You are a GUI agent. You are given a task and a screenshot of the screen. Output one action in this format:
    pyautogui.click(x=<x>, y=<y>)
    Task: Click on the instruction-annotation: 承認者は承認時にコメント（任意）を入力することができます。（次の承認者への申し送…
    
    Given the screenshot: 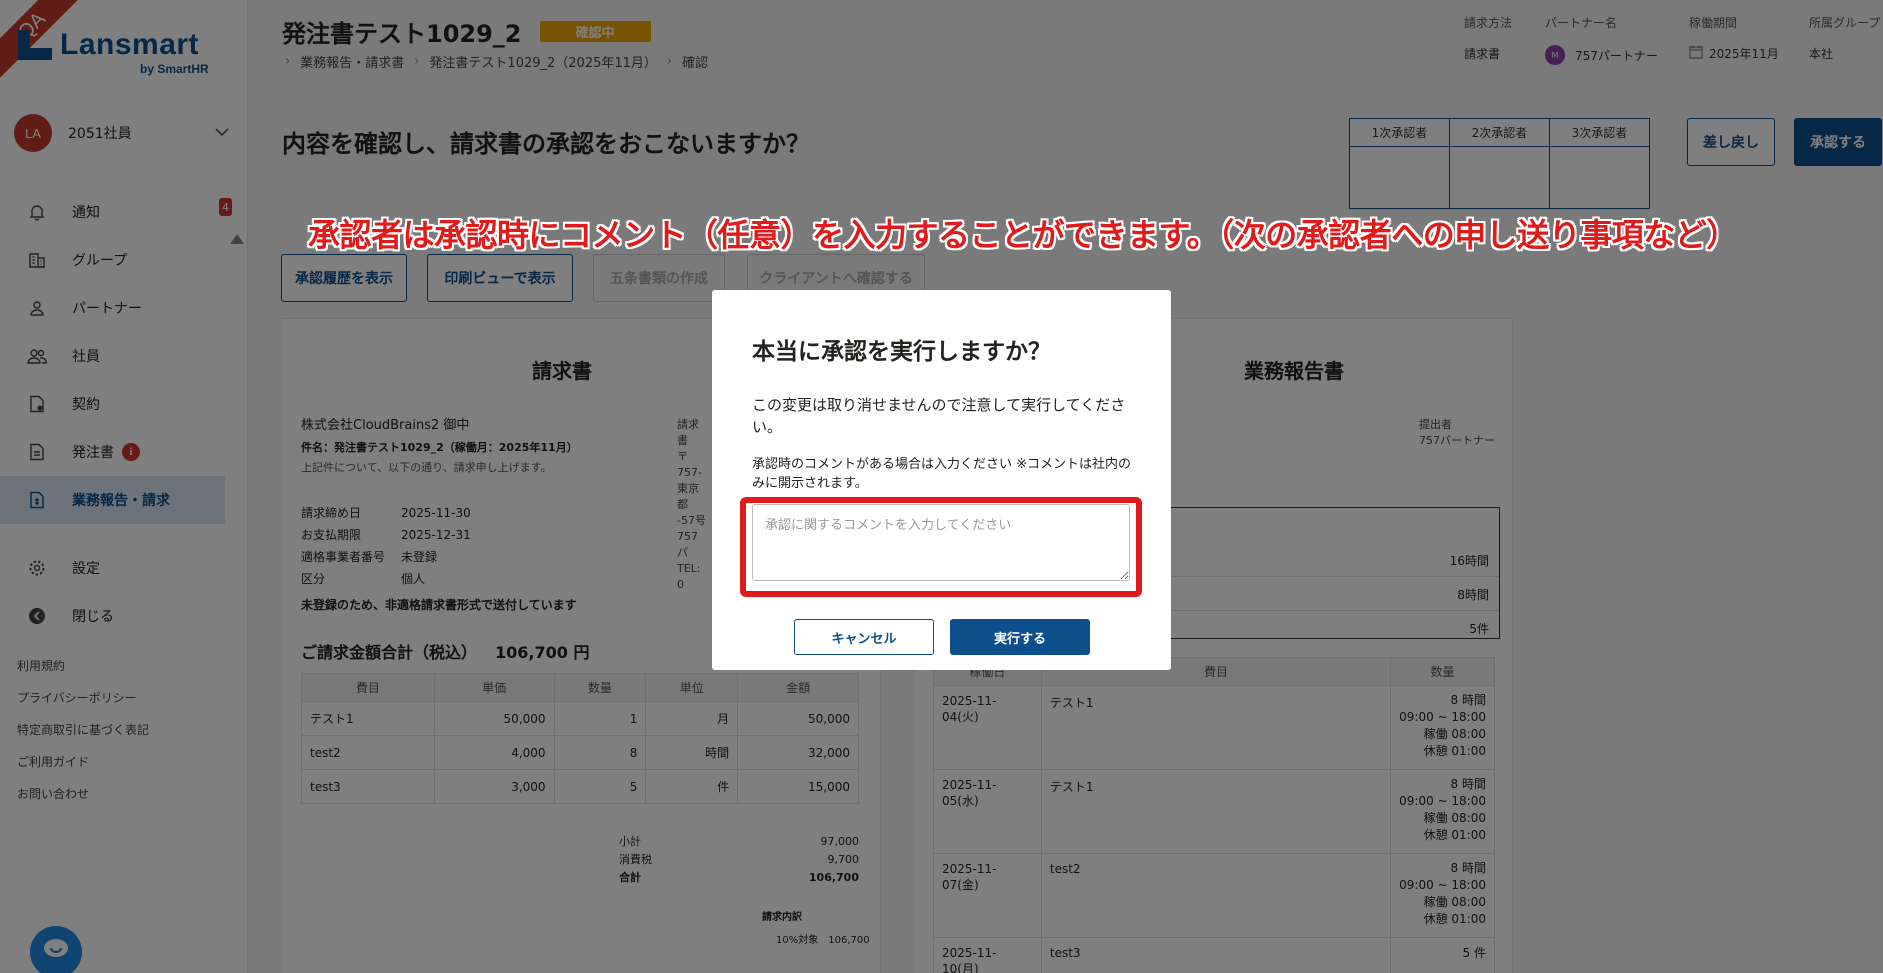 What is the action you would take?
    pyautogui.click(x=1023, y=235)
    